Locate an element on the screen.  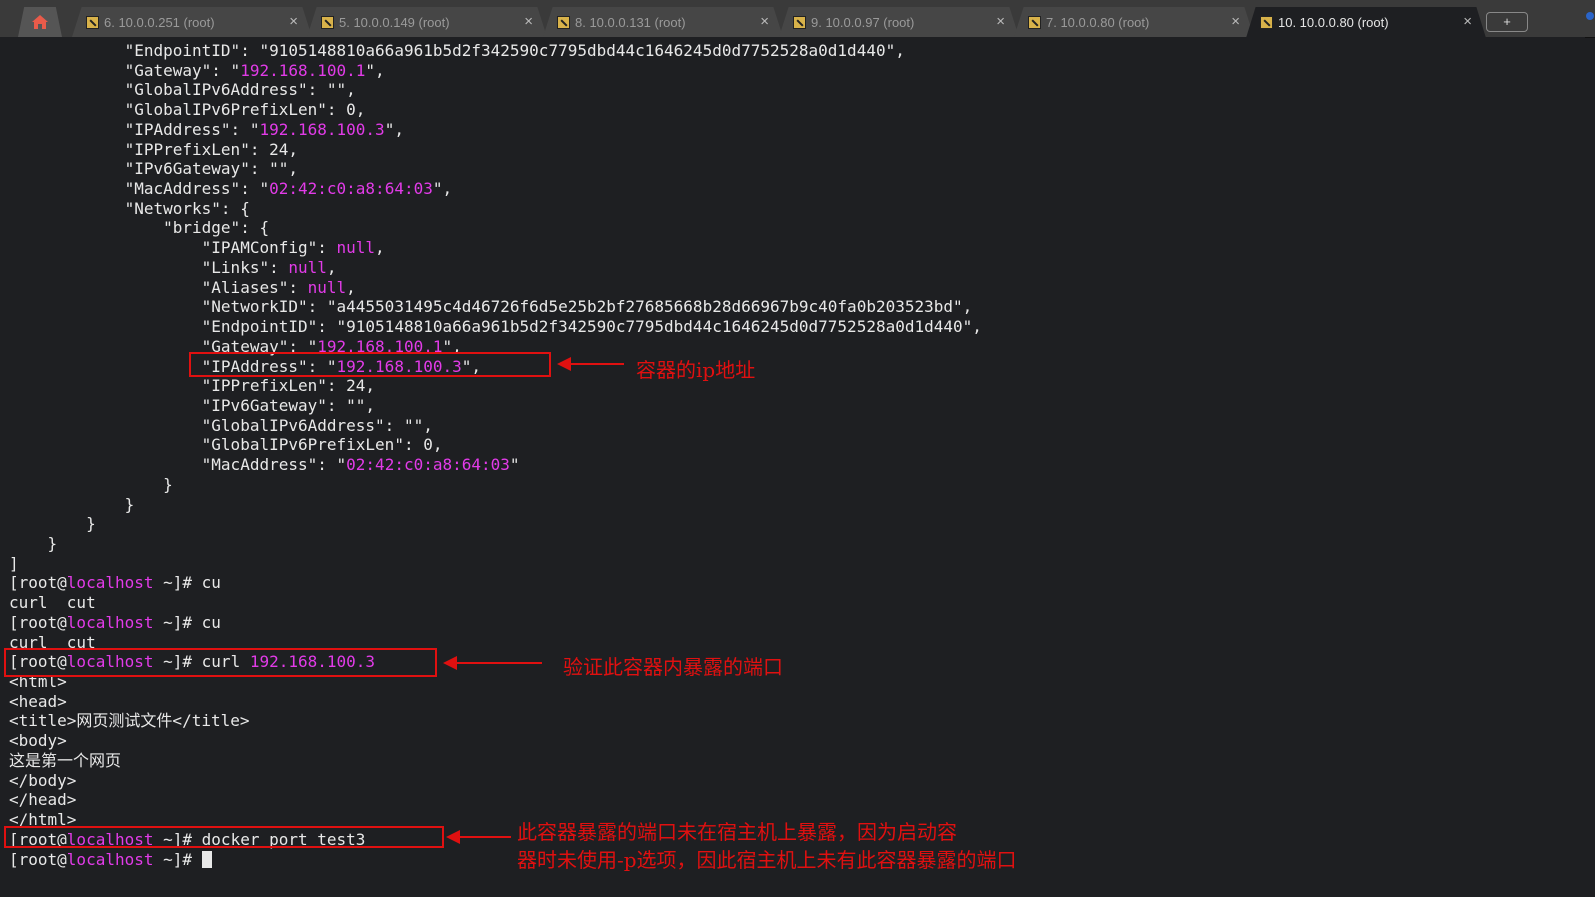
docker-port-arrow is located at coordinates (478, 837).